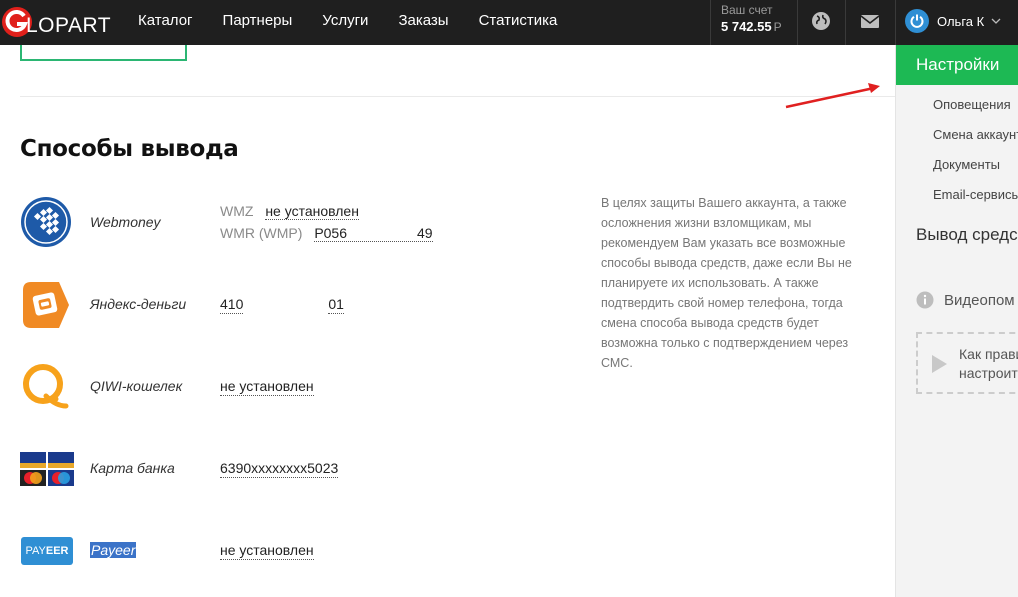 The height and width of the screenshot is (597, 1018). I want to click on method-name-payeer: Payeer, so click(113, 550).